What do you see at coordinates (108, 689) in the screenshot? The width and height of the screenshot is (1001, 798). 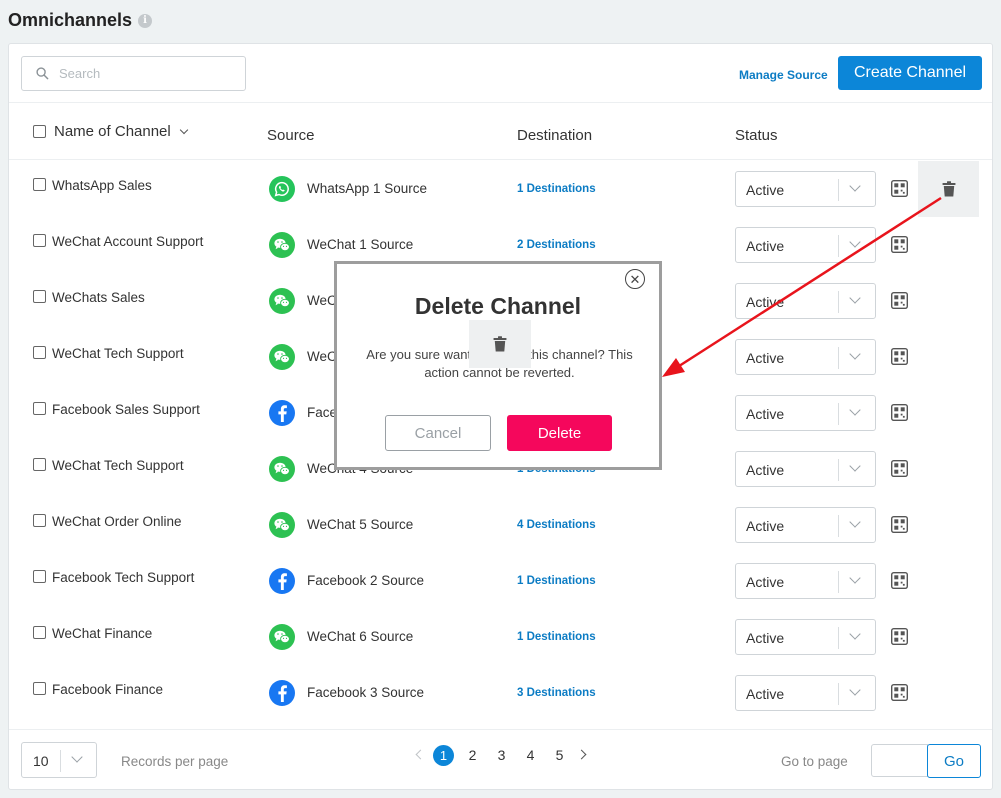 I see `channel-name: Facebook Finance` at bounding box center [108, 689].